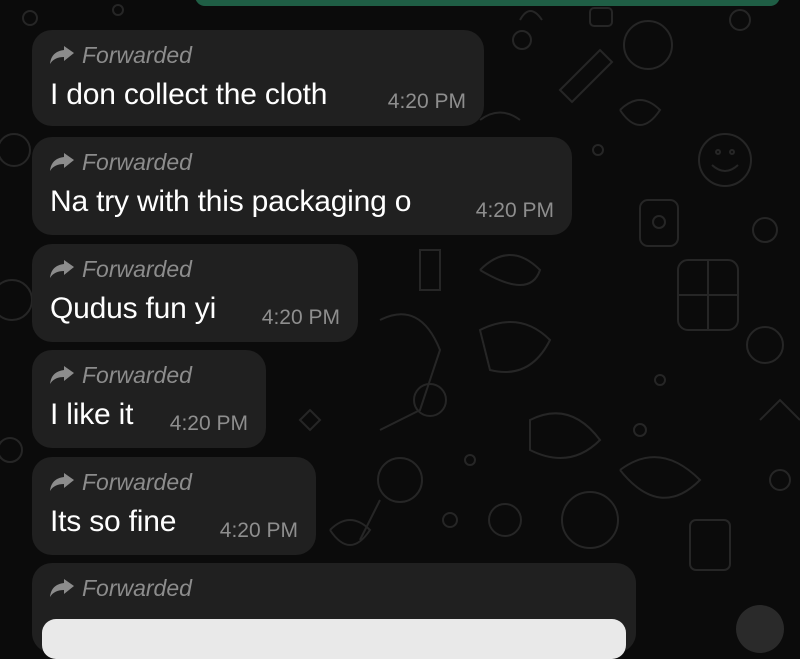 The width and height of the screenshot is (800, 659). What do you see at coordinates (149, 399) in the screenshot?
I see `message-bubble: Forwarded I like it 4:20 PM` at bounding box center [149, 399].